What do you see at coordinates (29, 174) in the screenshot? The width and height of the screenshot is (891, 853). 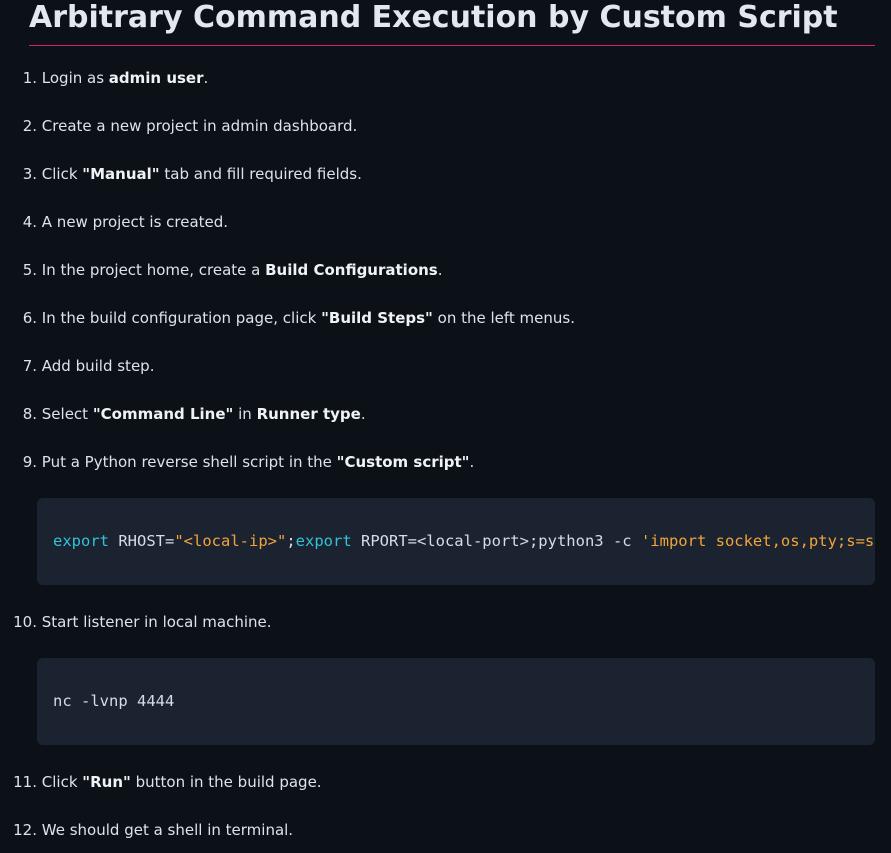 I see `step-number: 3.` at bounding box center [29, 174].